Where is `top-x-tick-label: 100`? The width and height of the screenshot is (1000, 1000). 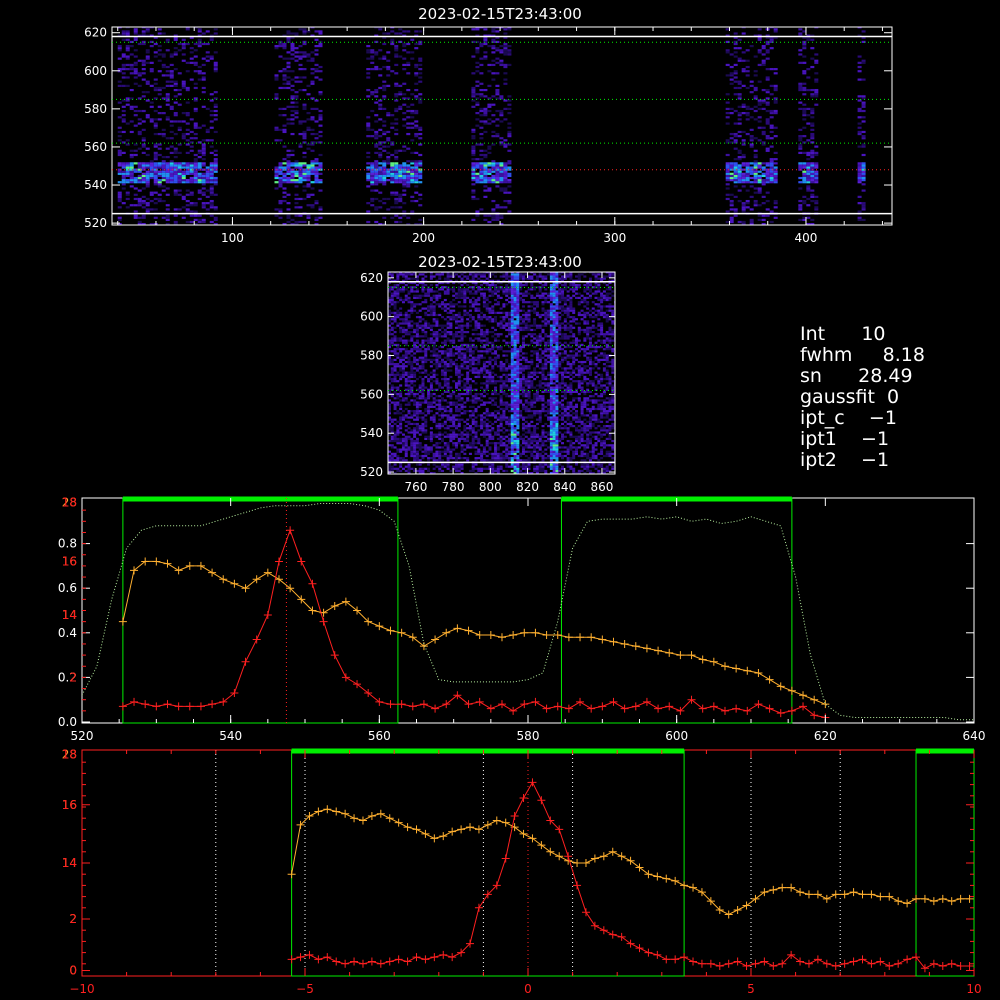
top-x-tick-label: 100 is located at coordinates (232, 238).